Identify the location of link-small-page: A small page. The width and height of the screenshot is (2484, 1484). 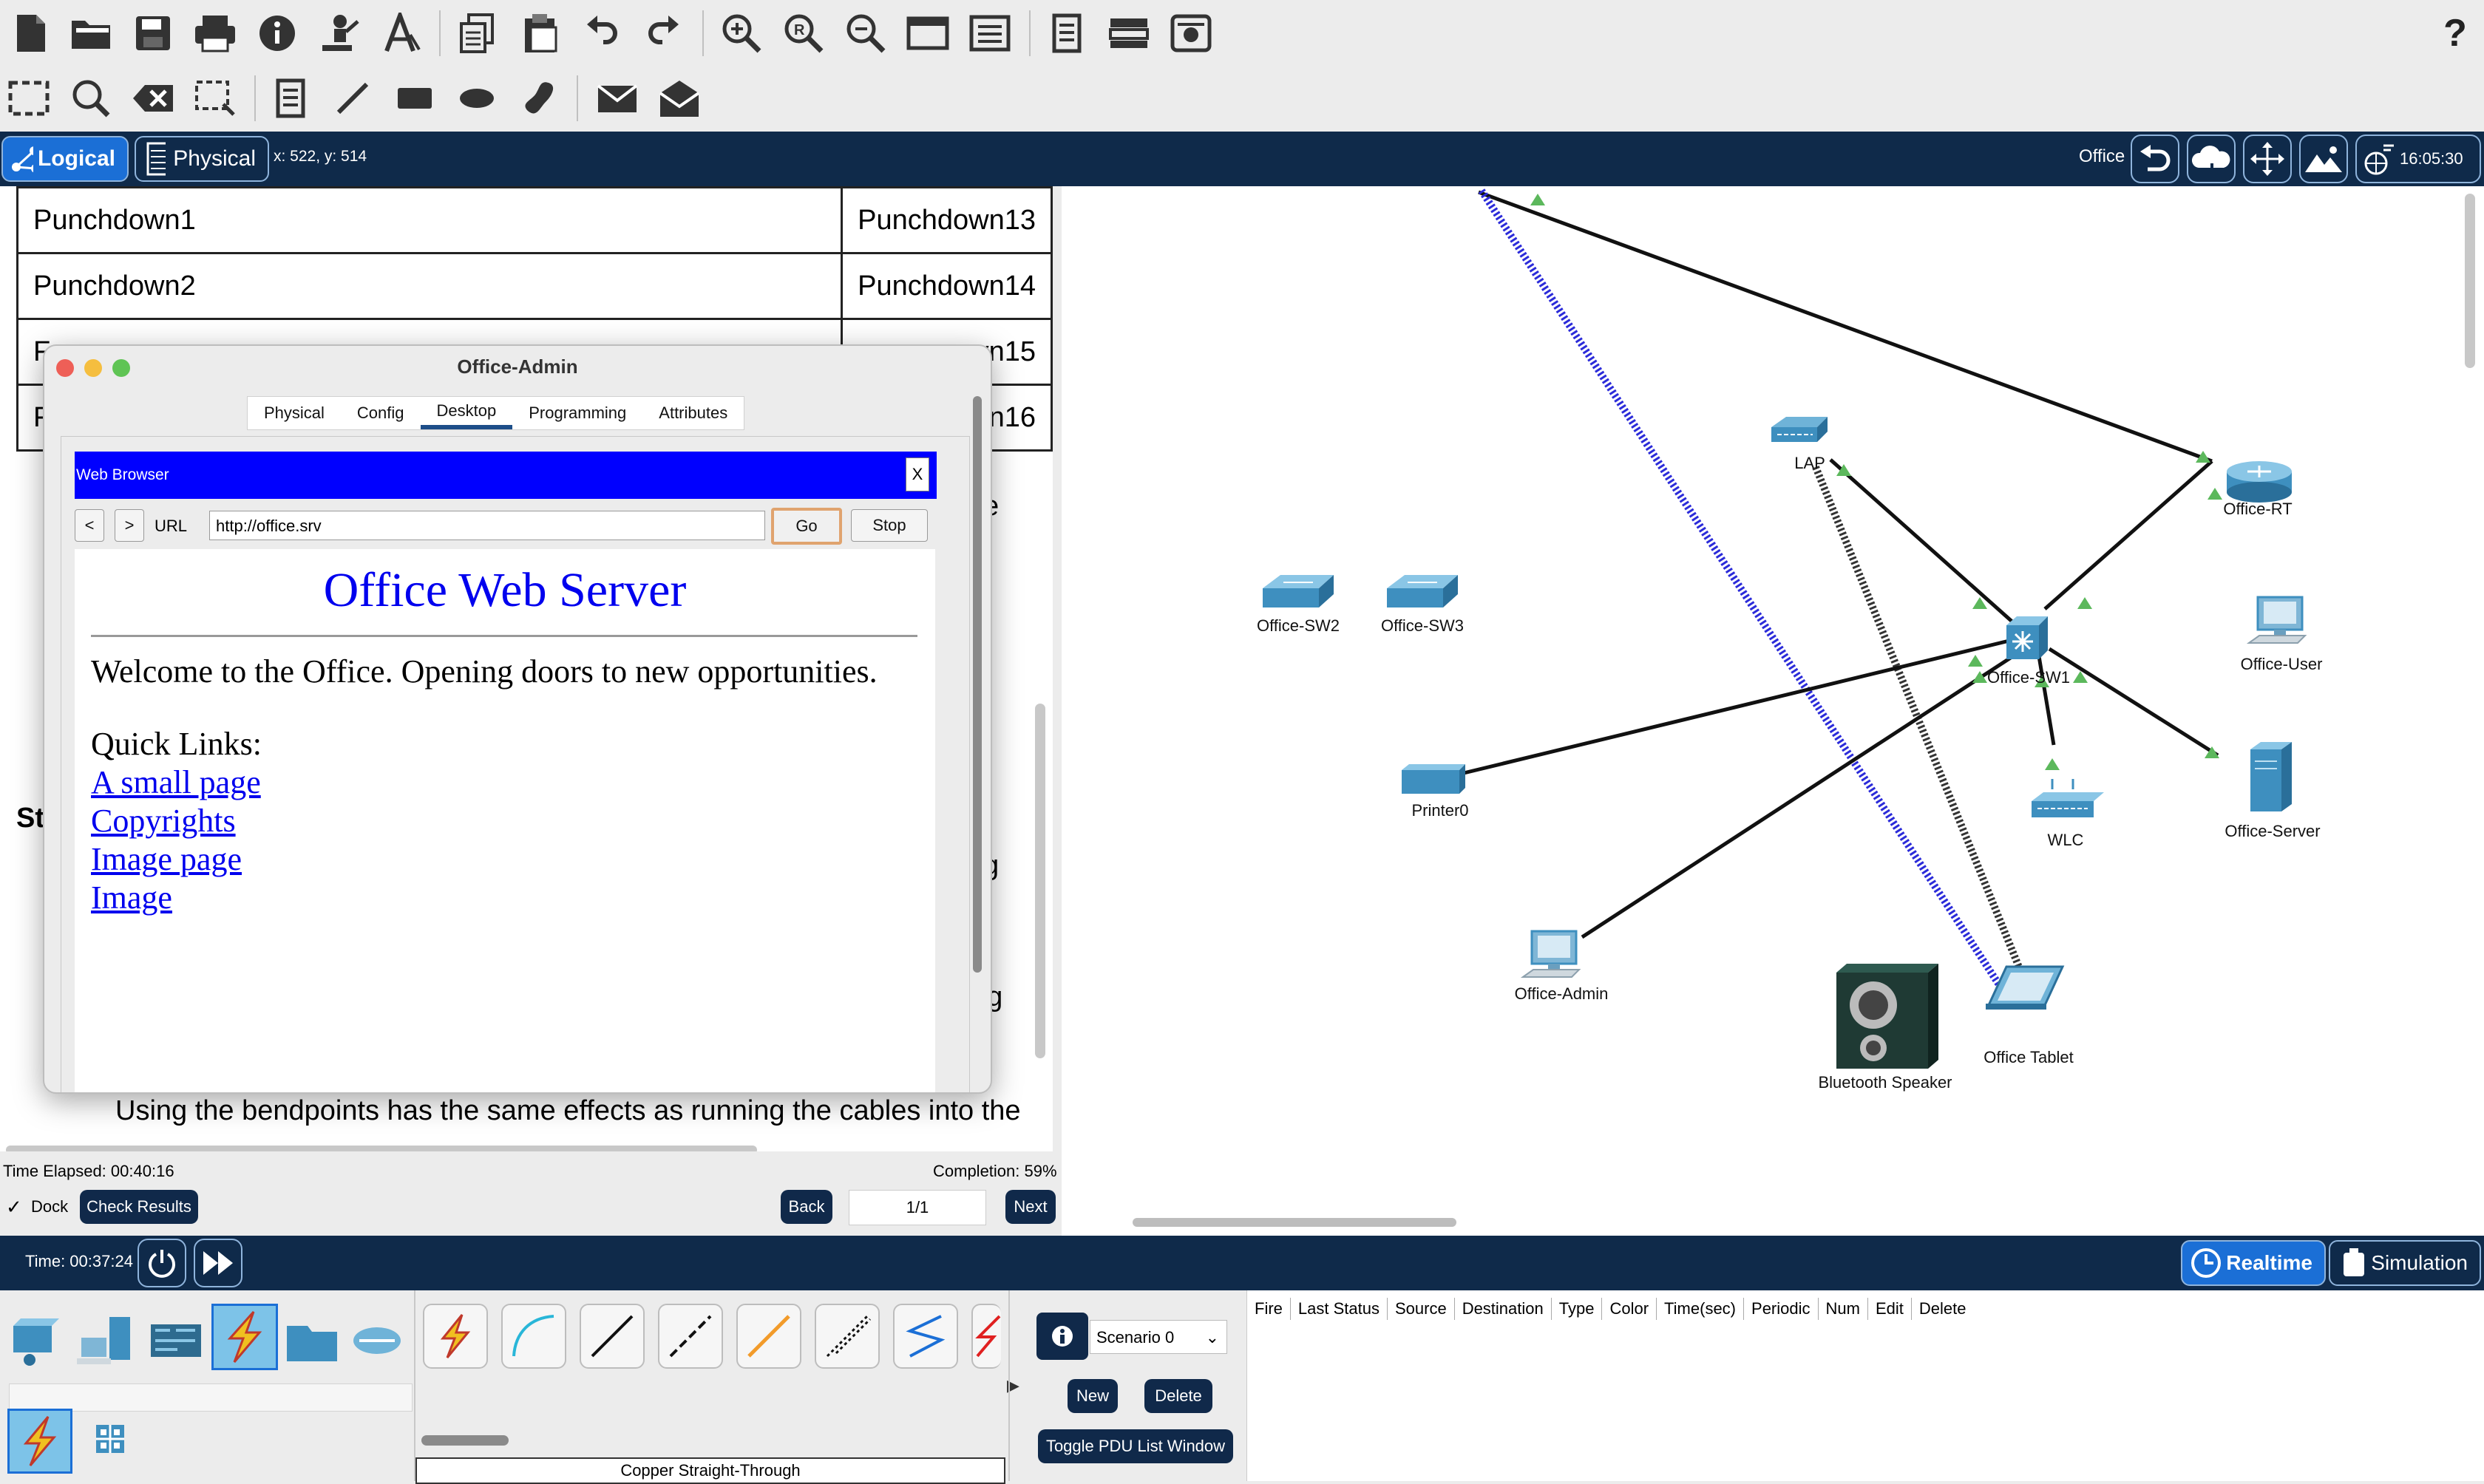
(176, 782).